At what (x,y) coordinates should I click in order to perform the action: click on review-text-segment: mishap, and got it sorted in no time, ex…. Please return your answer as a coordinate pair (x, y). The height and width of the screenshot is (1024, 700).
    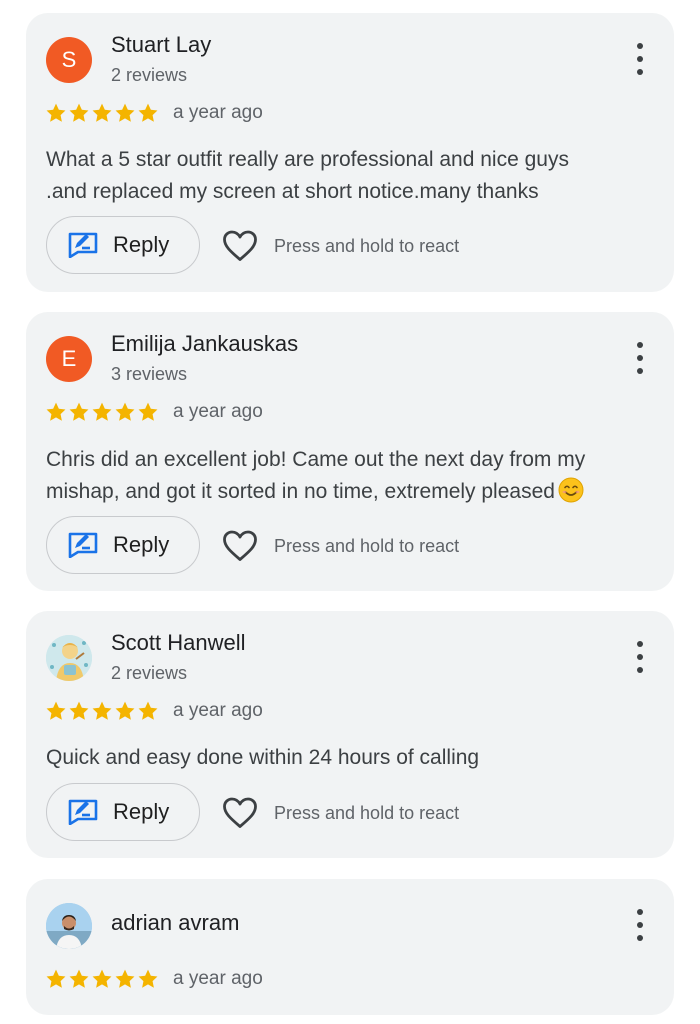
    Looking at the image, I should click on (300, 491).